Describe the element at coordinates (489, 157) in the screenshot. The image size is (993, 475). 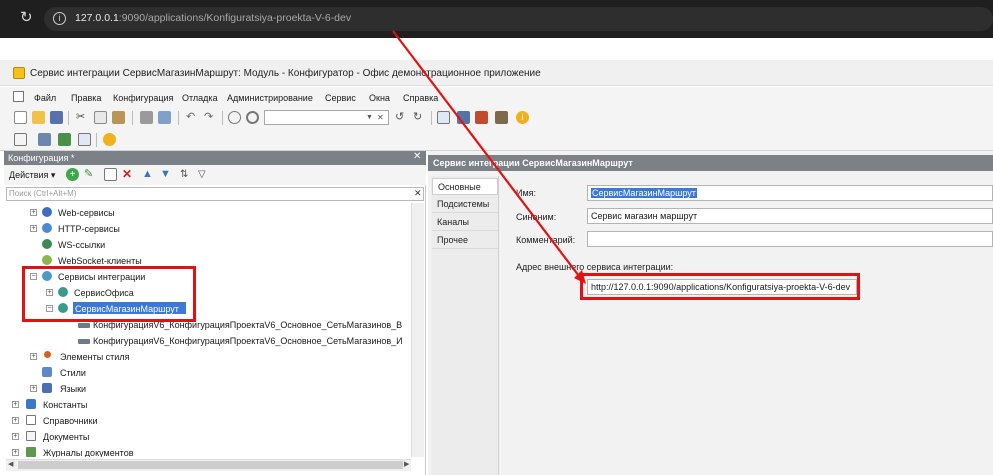
I see `annotation-arrow` at that location.